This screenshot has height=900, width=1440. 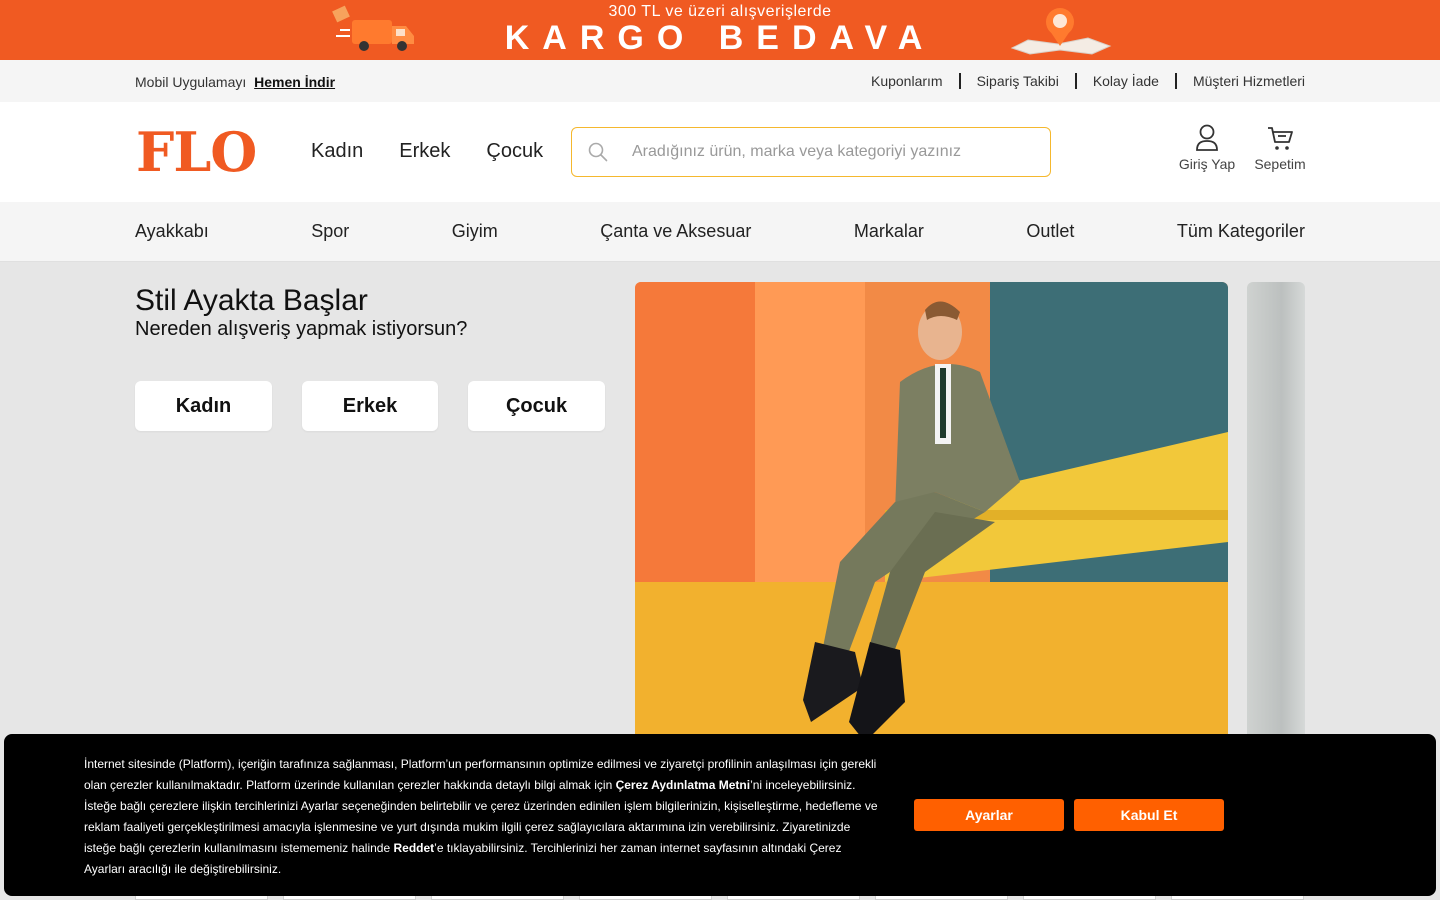 I want to click on flo-logo: FLO, so click(x=196, y=152).